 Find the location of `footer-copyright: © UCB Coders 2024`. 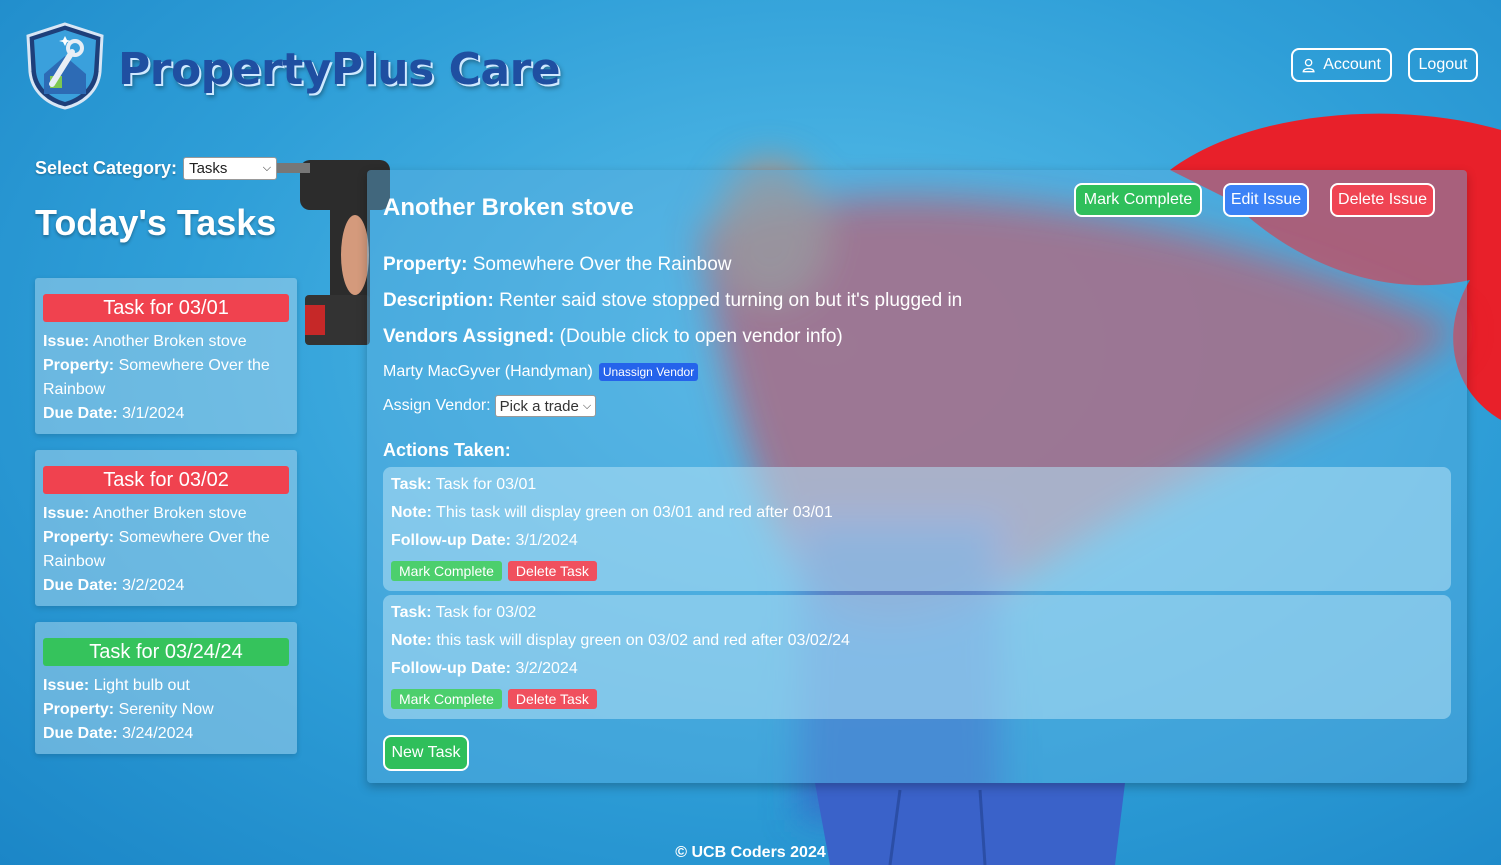

footer-copyright: © UCB Coders 2024 is located at coordinates (750, 852).